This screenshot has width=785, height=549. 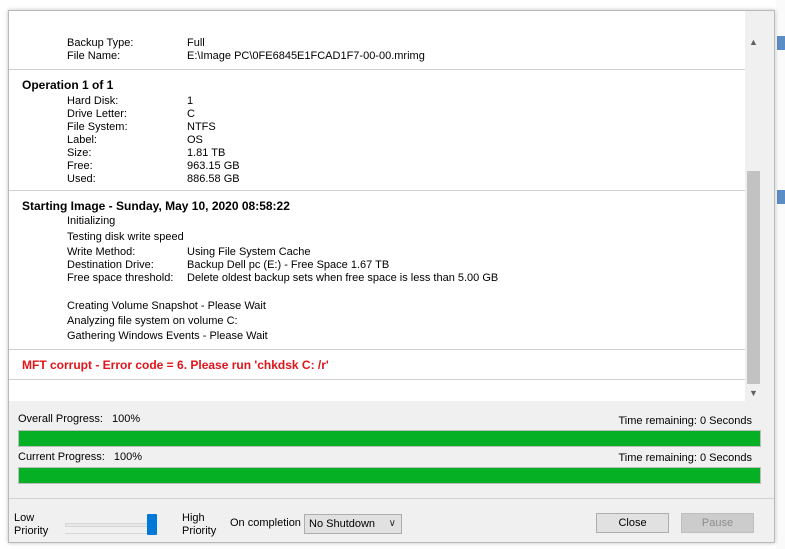 I want to click on log-value: E:\Image PC\0FE6845E1FCAD1F7-00-00.mrimg, so click(x=306, y=56).